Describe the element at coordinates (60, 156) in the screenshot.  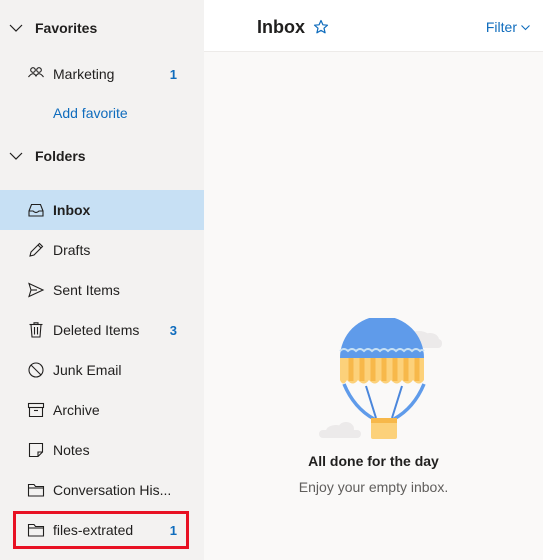
I see `folders-header-label: Folders` at that location.